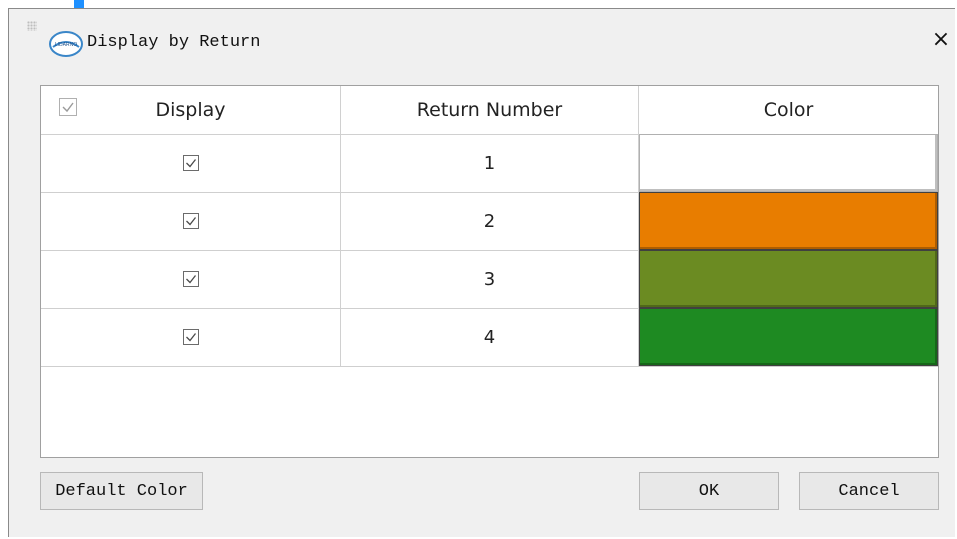 The image size is (957, 539). I want to click on return-number-value: 3, so click(489, 279).